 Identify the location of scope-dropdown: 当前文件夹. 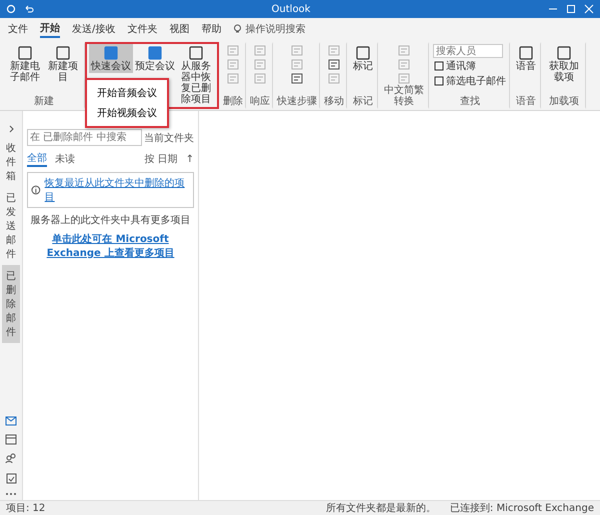
(169, 137).